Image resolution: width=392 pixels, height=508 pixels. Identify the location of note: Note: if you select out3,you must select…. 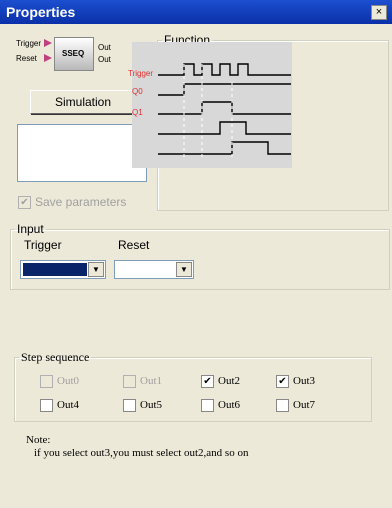
(137, 447).